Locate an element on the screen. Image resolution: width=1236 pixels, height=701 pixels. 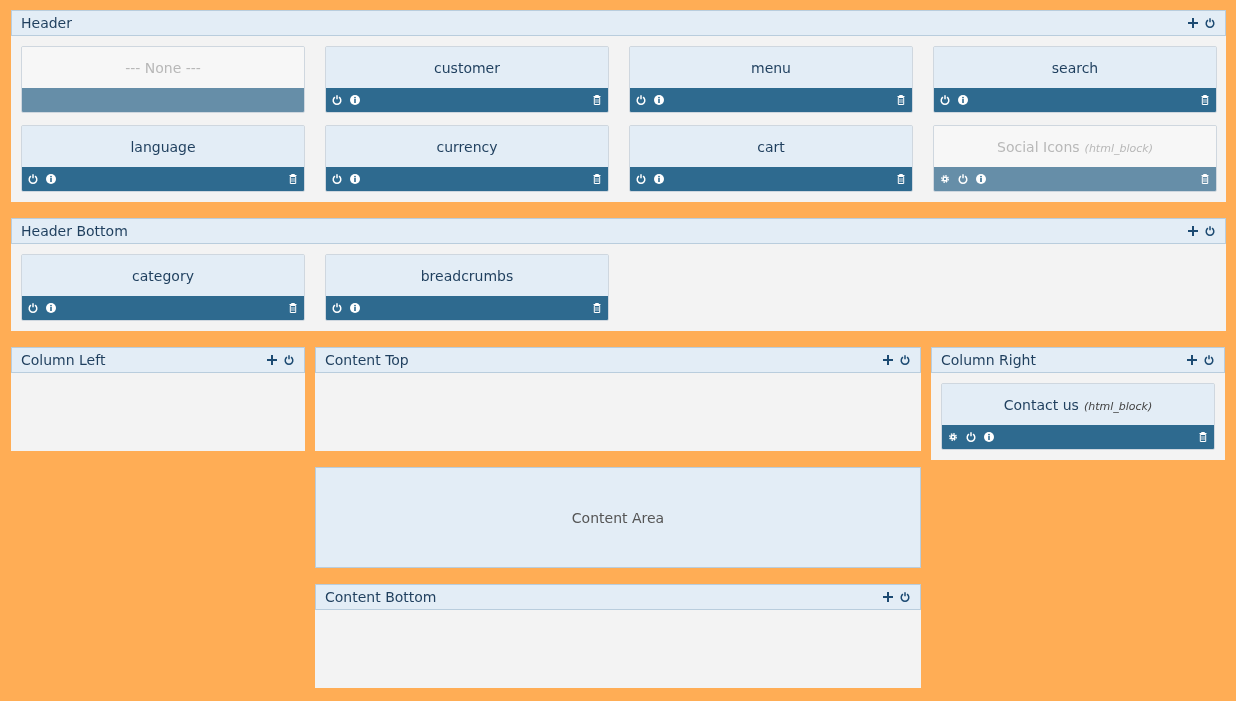
module-name: cart is located at coordinates (771, 146).